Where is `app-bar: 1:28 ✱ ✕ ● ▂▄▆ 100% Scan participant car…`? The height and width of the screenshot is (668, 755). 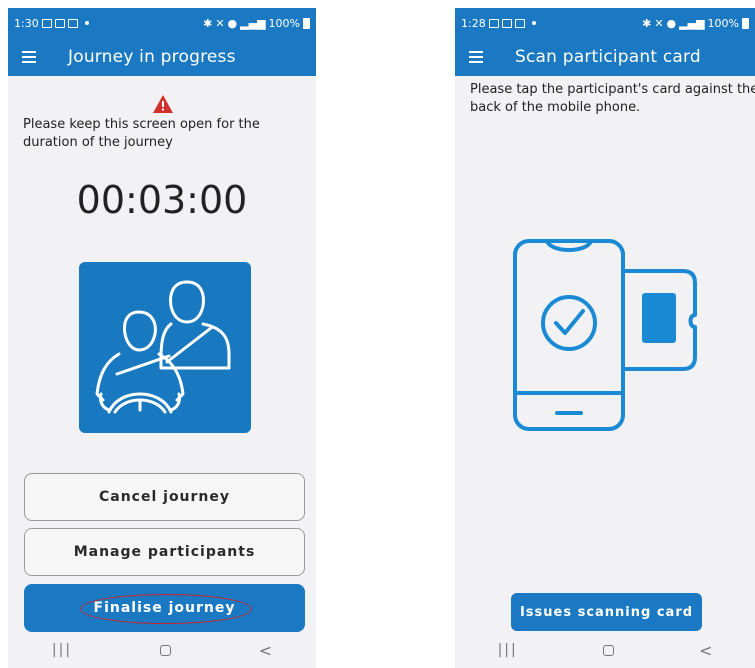
app-bar: 1:28 ✱ ✕ ● ▂▄▆ 100% Scan participant car… is located at coordinates (605, 42).